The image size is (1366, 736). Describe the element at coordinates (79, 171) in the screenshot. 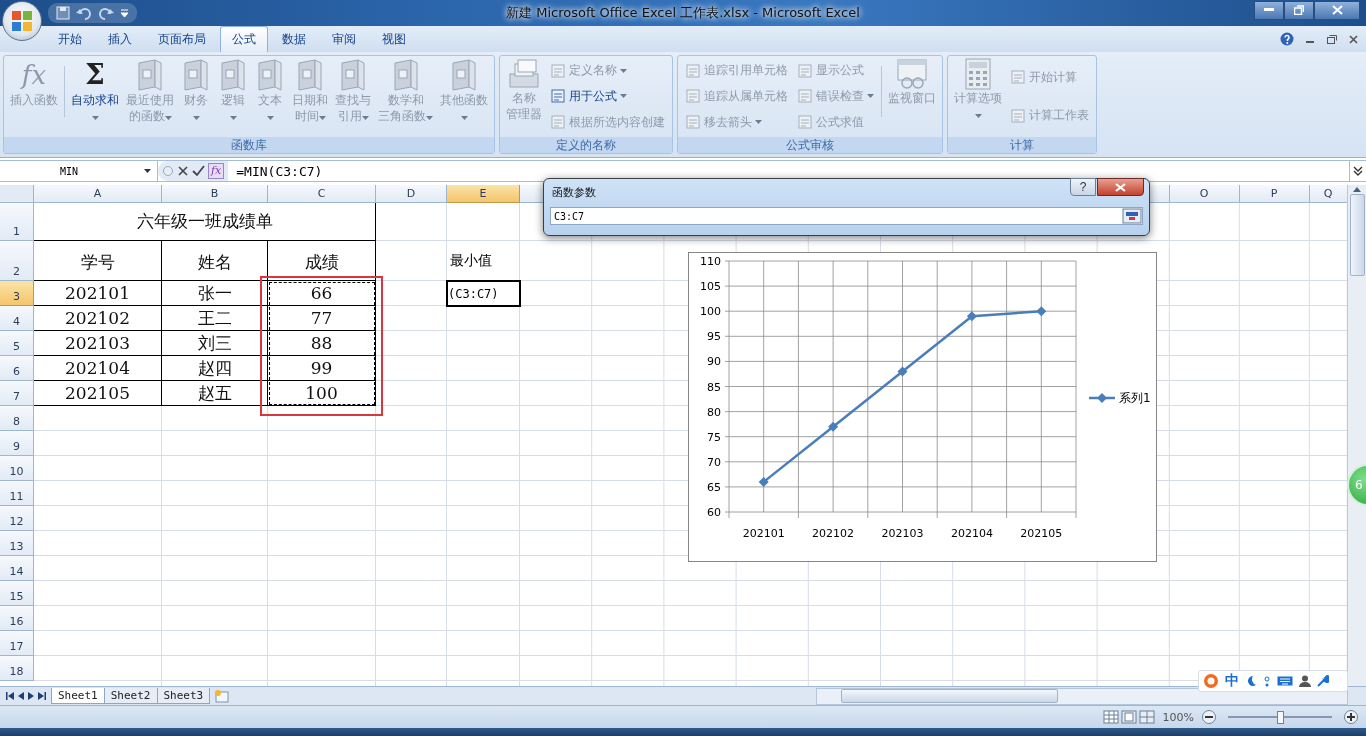

I see `name-box: MIN` at that location.